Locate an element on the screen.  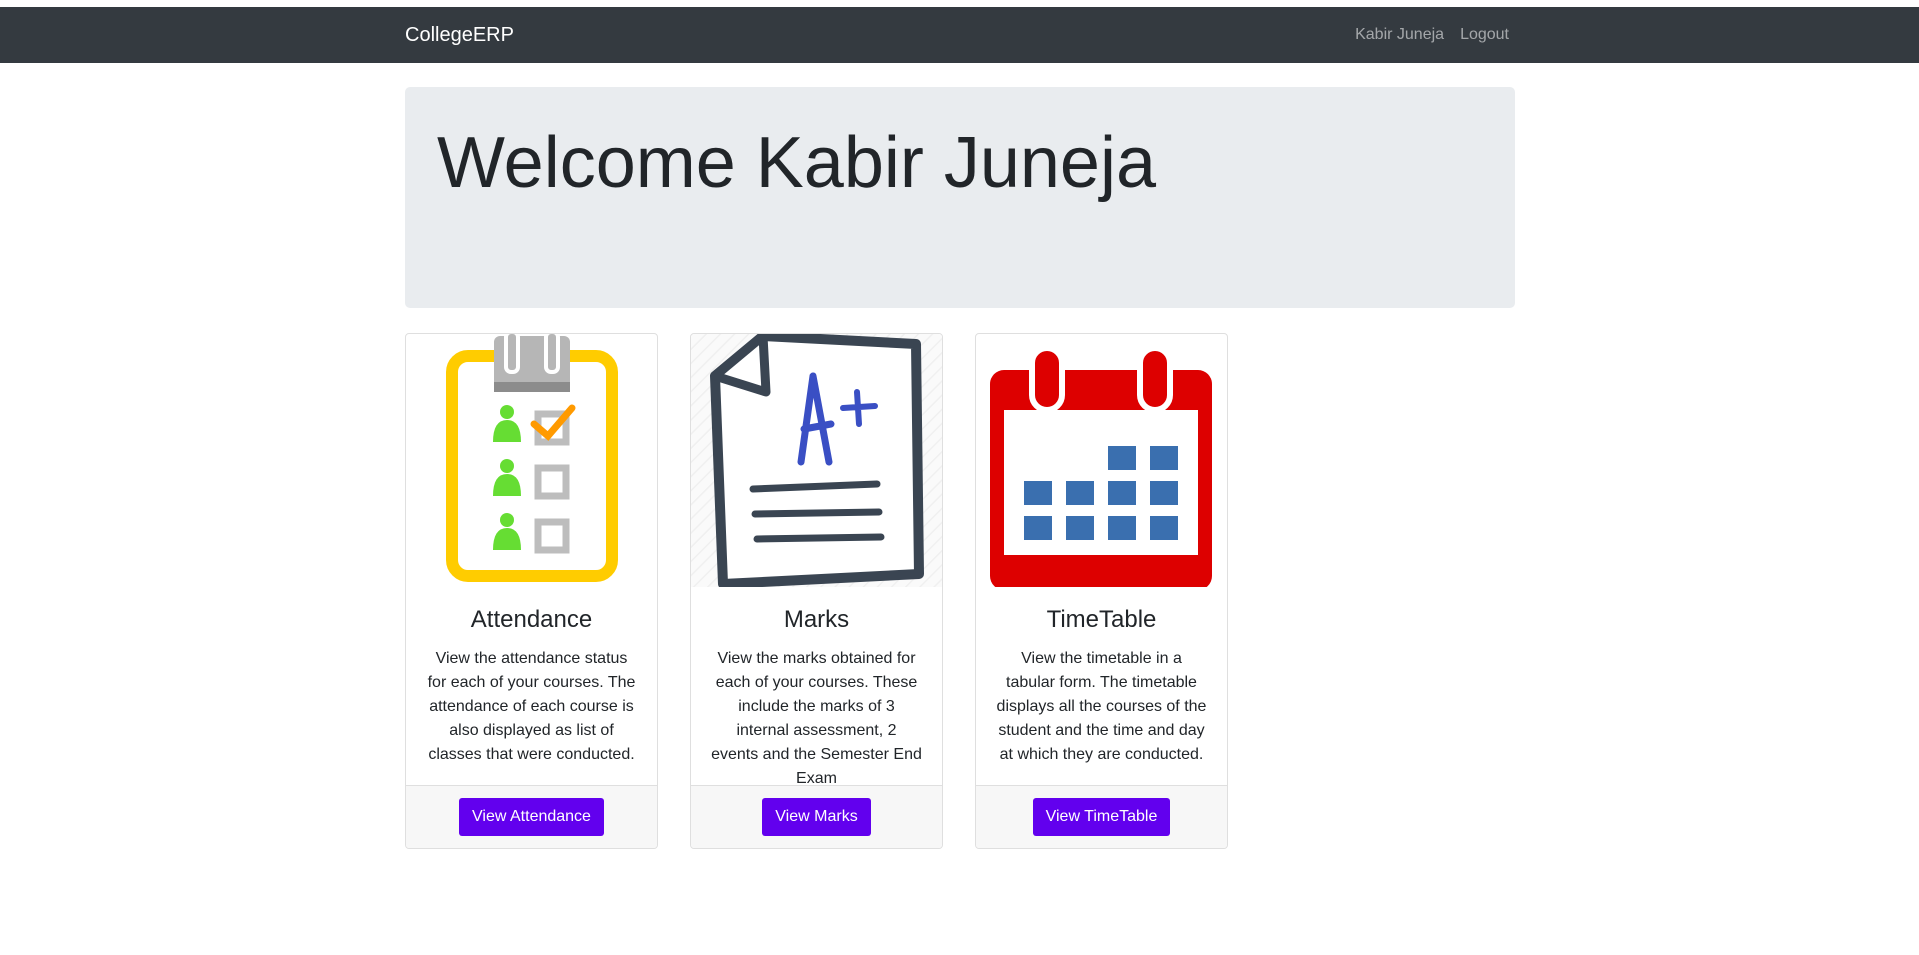
card-footer: View TimeTable is located at coordinates (1101, 816).